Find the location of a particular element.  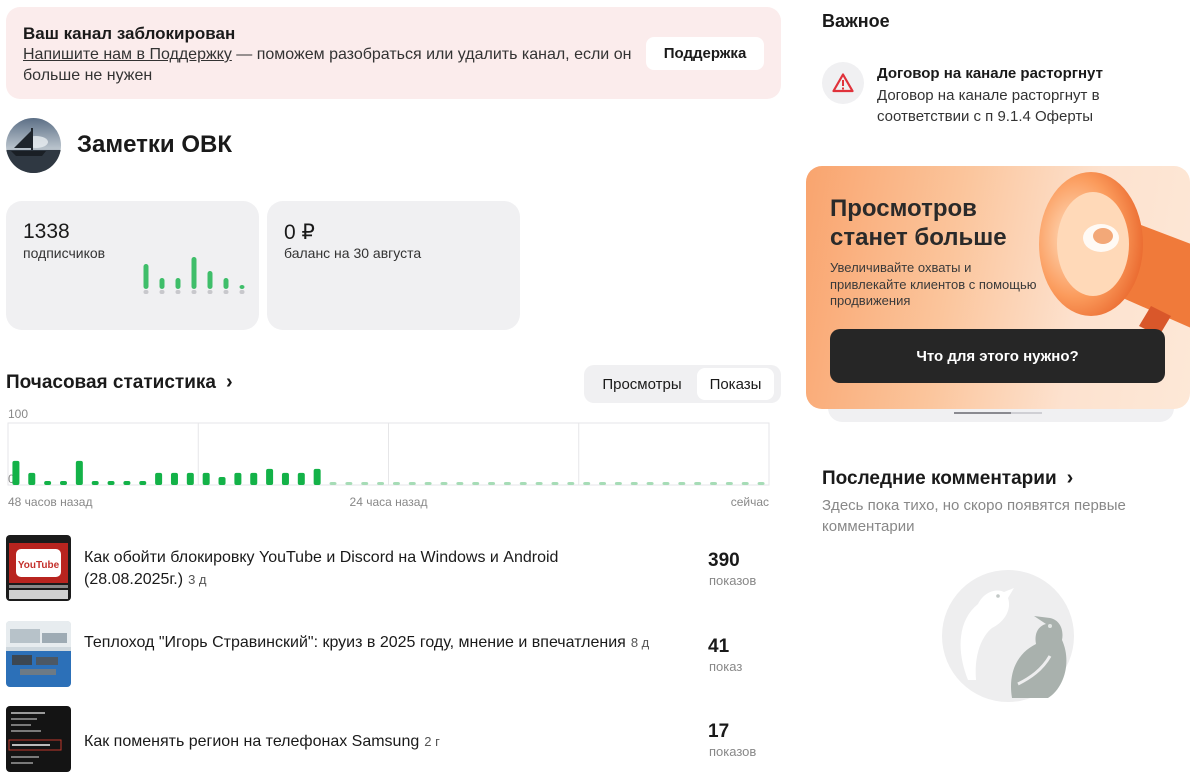

post-thumbnail: YouTube is located at coordinates (38, 568).